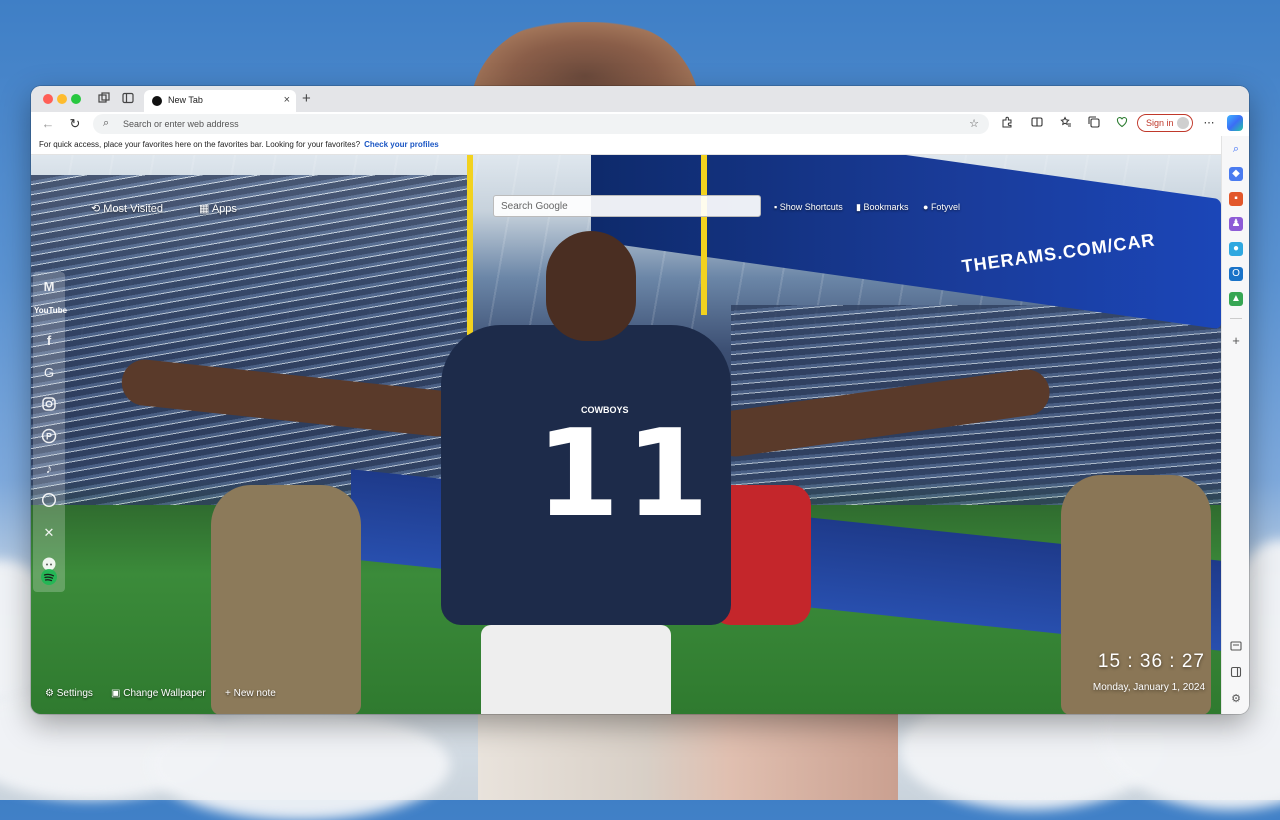 The image size is (1280, 820). Describe the element at coordinates (106, 123) in the screenshot. I see `search-icon: ⌕` at that location.